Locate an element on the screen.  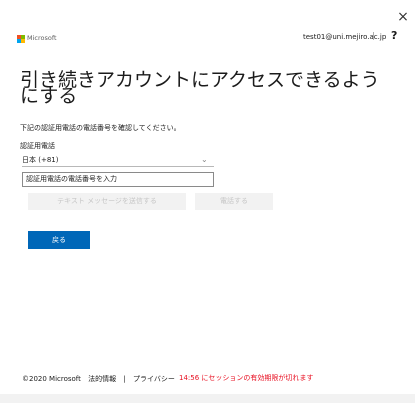
page-title: 引き続きアカウントにアクセスできるようにする is located at coordinates (200, 88).